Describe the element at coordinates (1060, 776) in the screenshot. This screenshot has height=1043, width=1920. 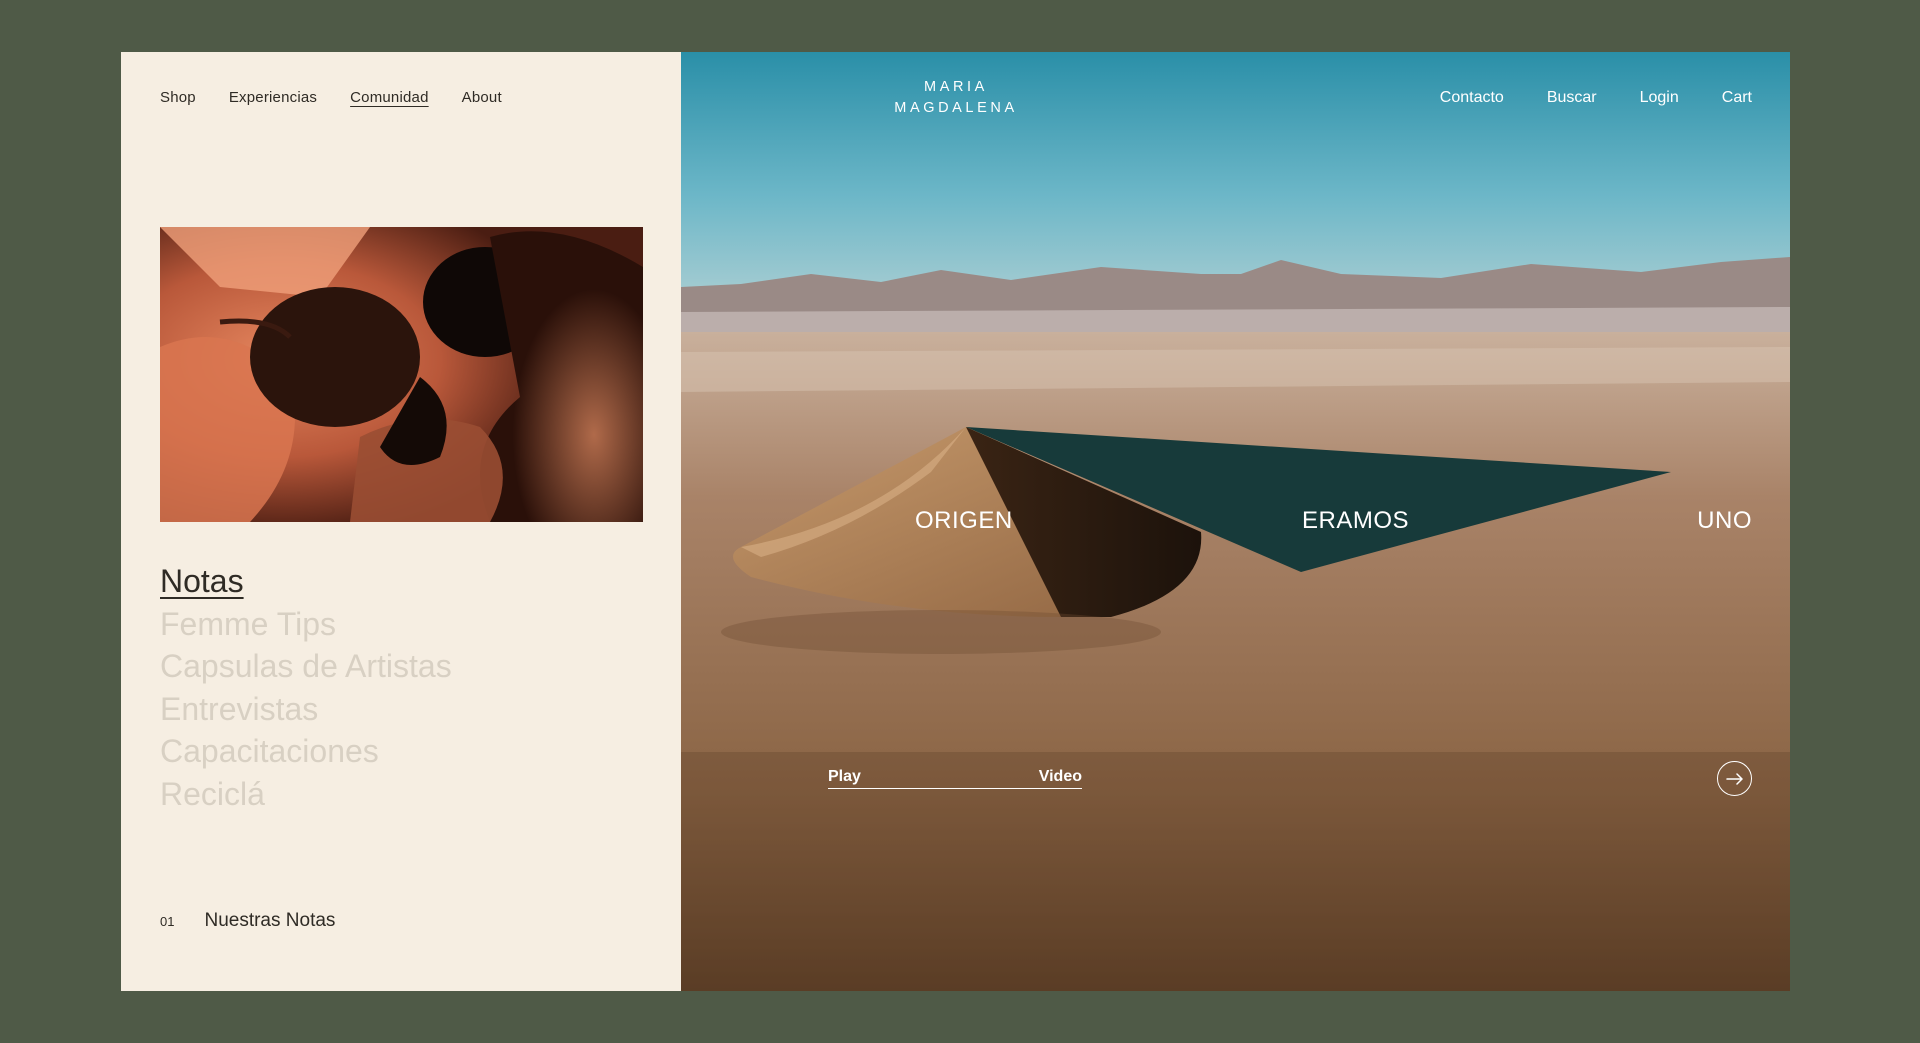
I see `video-label: Video` at that location.